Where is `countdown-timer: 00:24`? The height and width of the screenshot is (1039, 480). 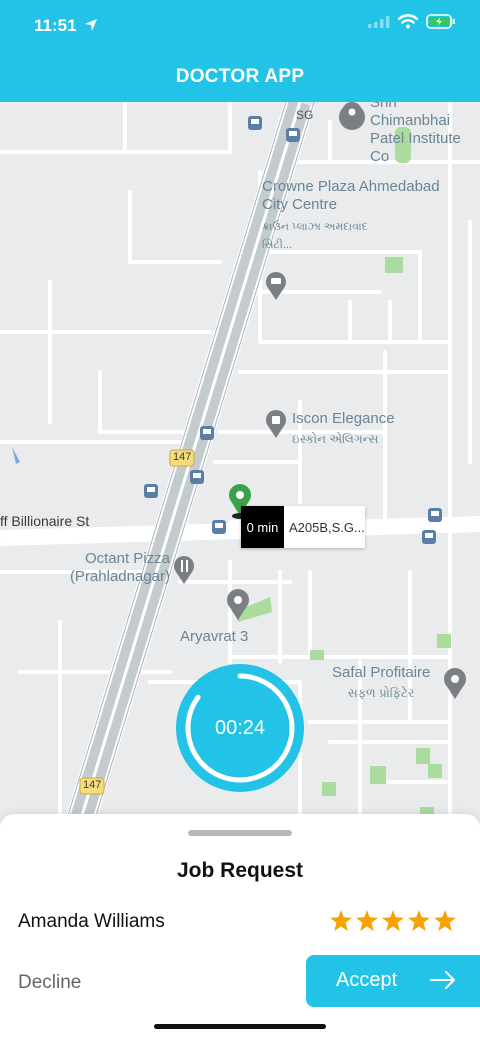 countdown-timer: 00:24 is located at coordinates (240, 728).